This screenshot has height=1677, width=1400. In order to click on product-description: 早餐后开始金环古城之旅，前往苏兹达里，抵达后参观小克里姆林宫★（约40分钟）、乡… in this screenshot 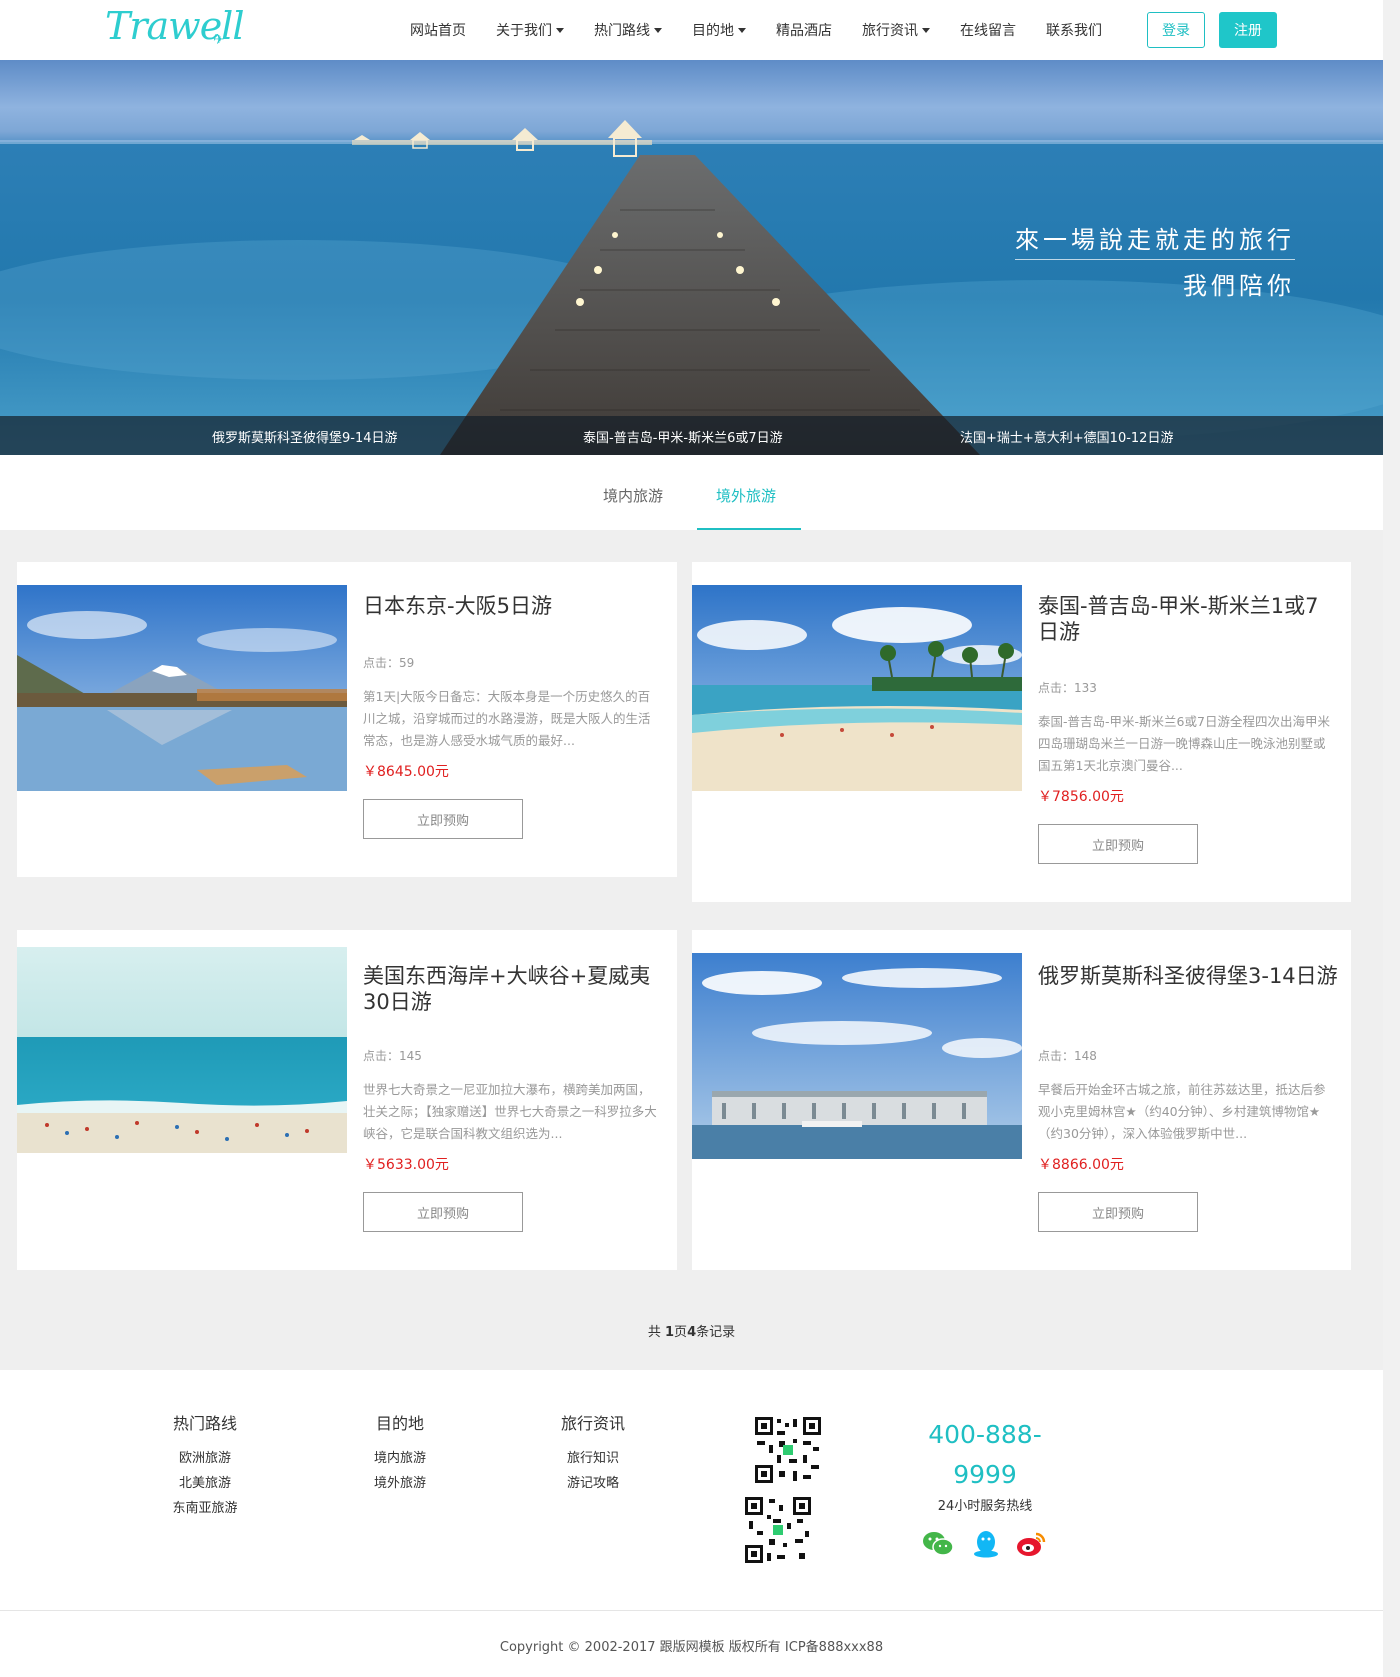, I will do `click(1182, 1111)`.